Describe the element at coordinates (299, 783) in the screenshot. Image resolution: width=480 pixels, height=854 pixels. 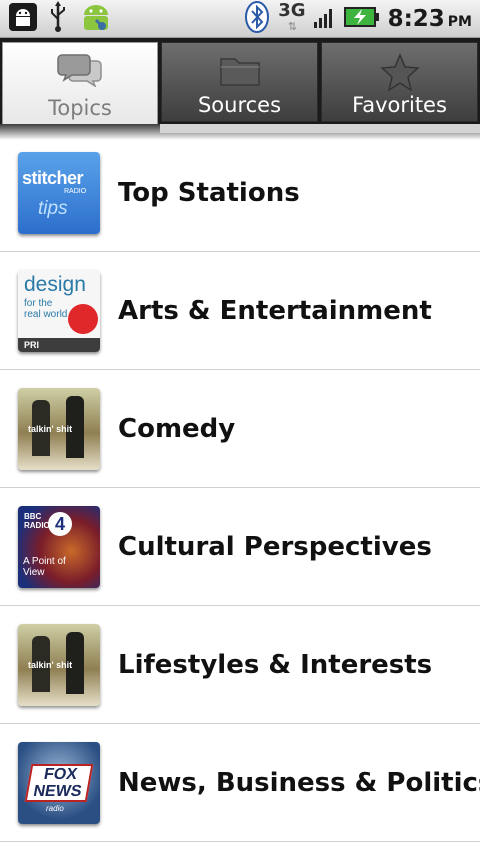
I see `list-item-label: News, Business & Politics` at that location.